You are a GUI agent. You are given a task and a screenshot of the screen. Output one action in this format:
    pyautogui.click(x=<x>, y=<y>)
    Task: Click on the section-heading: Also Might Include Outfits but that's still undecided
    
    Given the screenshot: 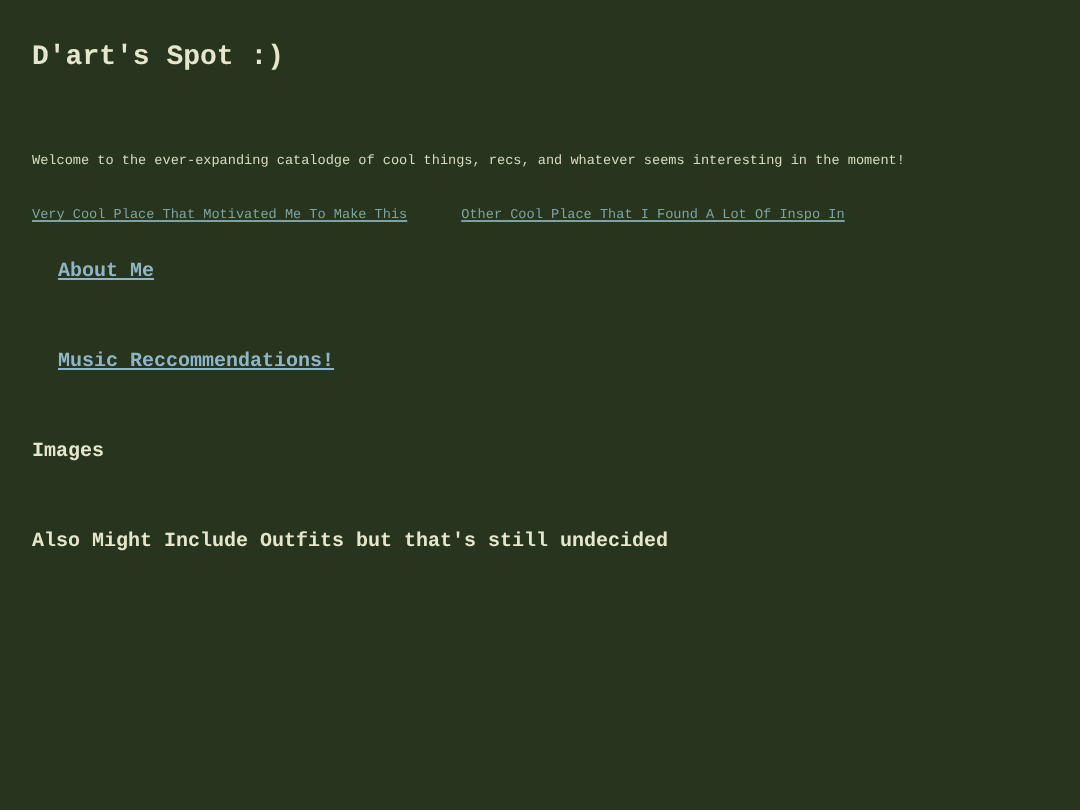 What is the action you would take?
    pyautogui.click(x=351, y=544)
    